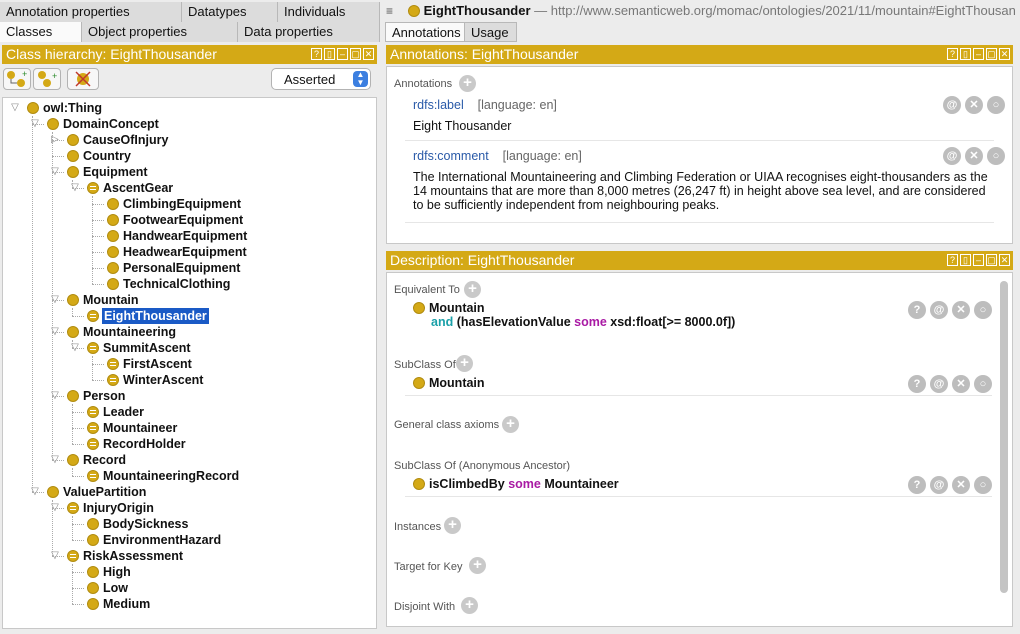  Describe the element at coordinates (392, 11) in the screenshot. I see `menu-icon: ≡` at that location.